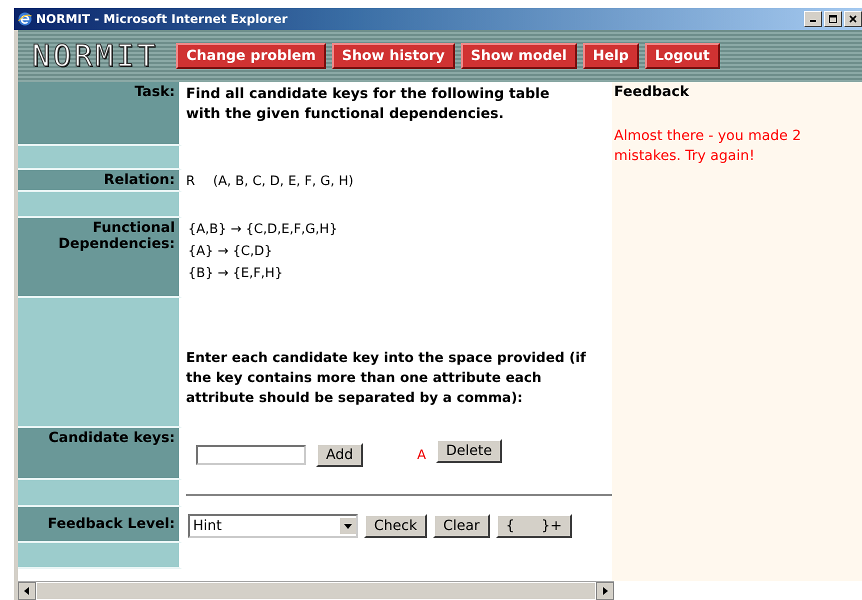 Image resolution: width=862 pixels, height=600 pixels. Describe the element at coordinates (682, 56) in the screenshot. I see `nav-button: Logout` at that location.